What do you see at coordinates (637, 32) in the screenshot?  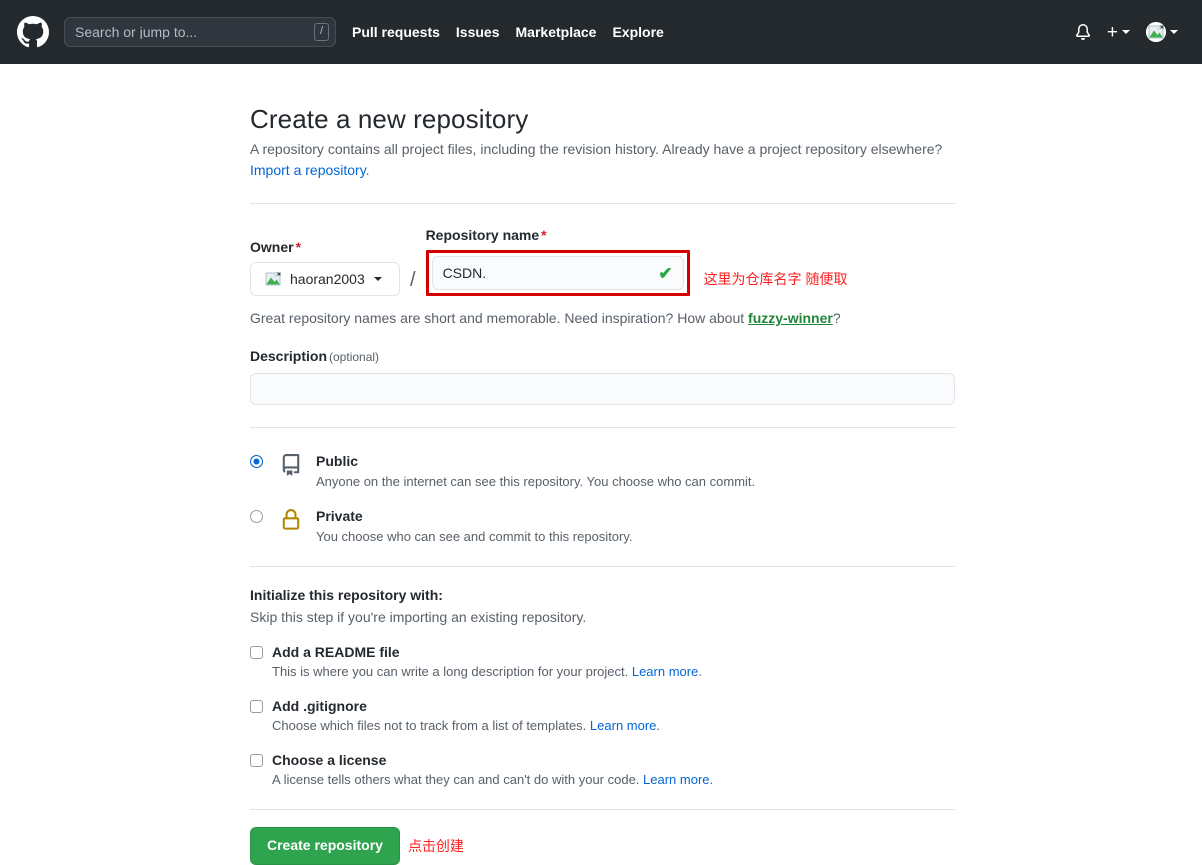 I see `nav-explore: Explore` at bounding box center [637, 32].